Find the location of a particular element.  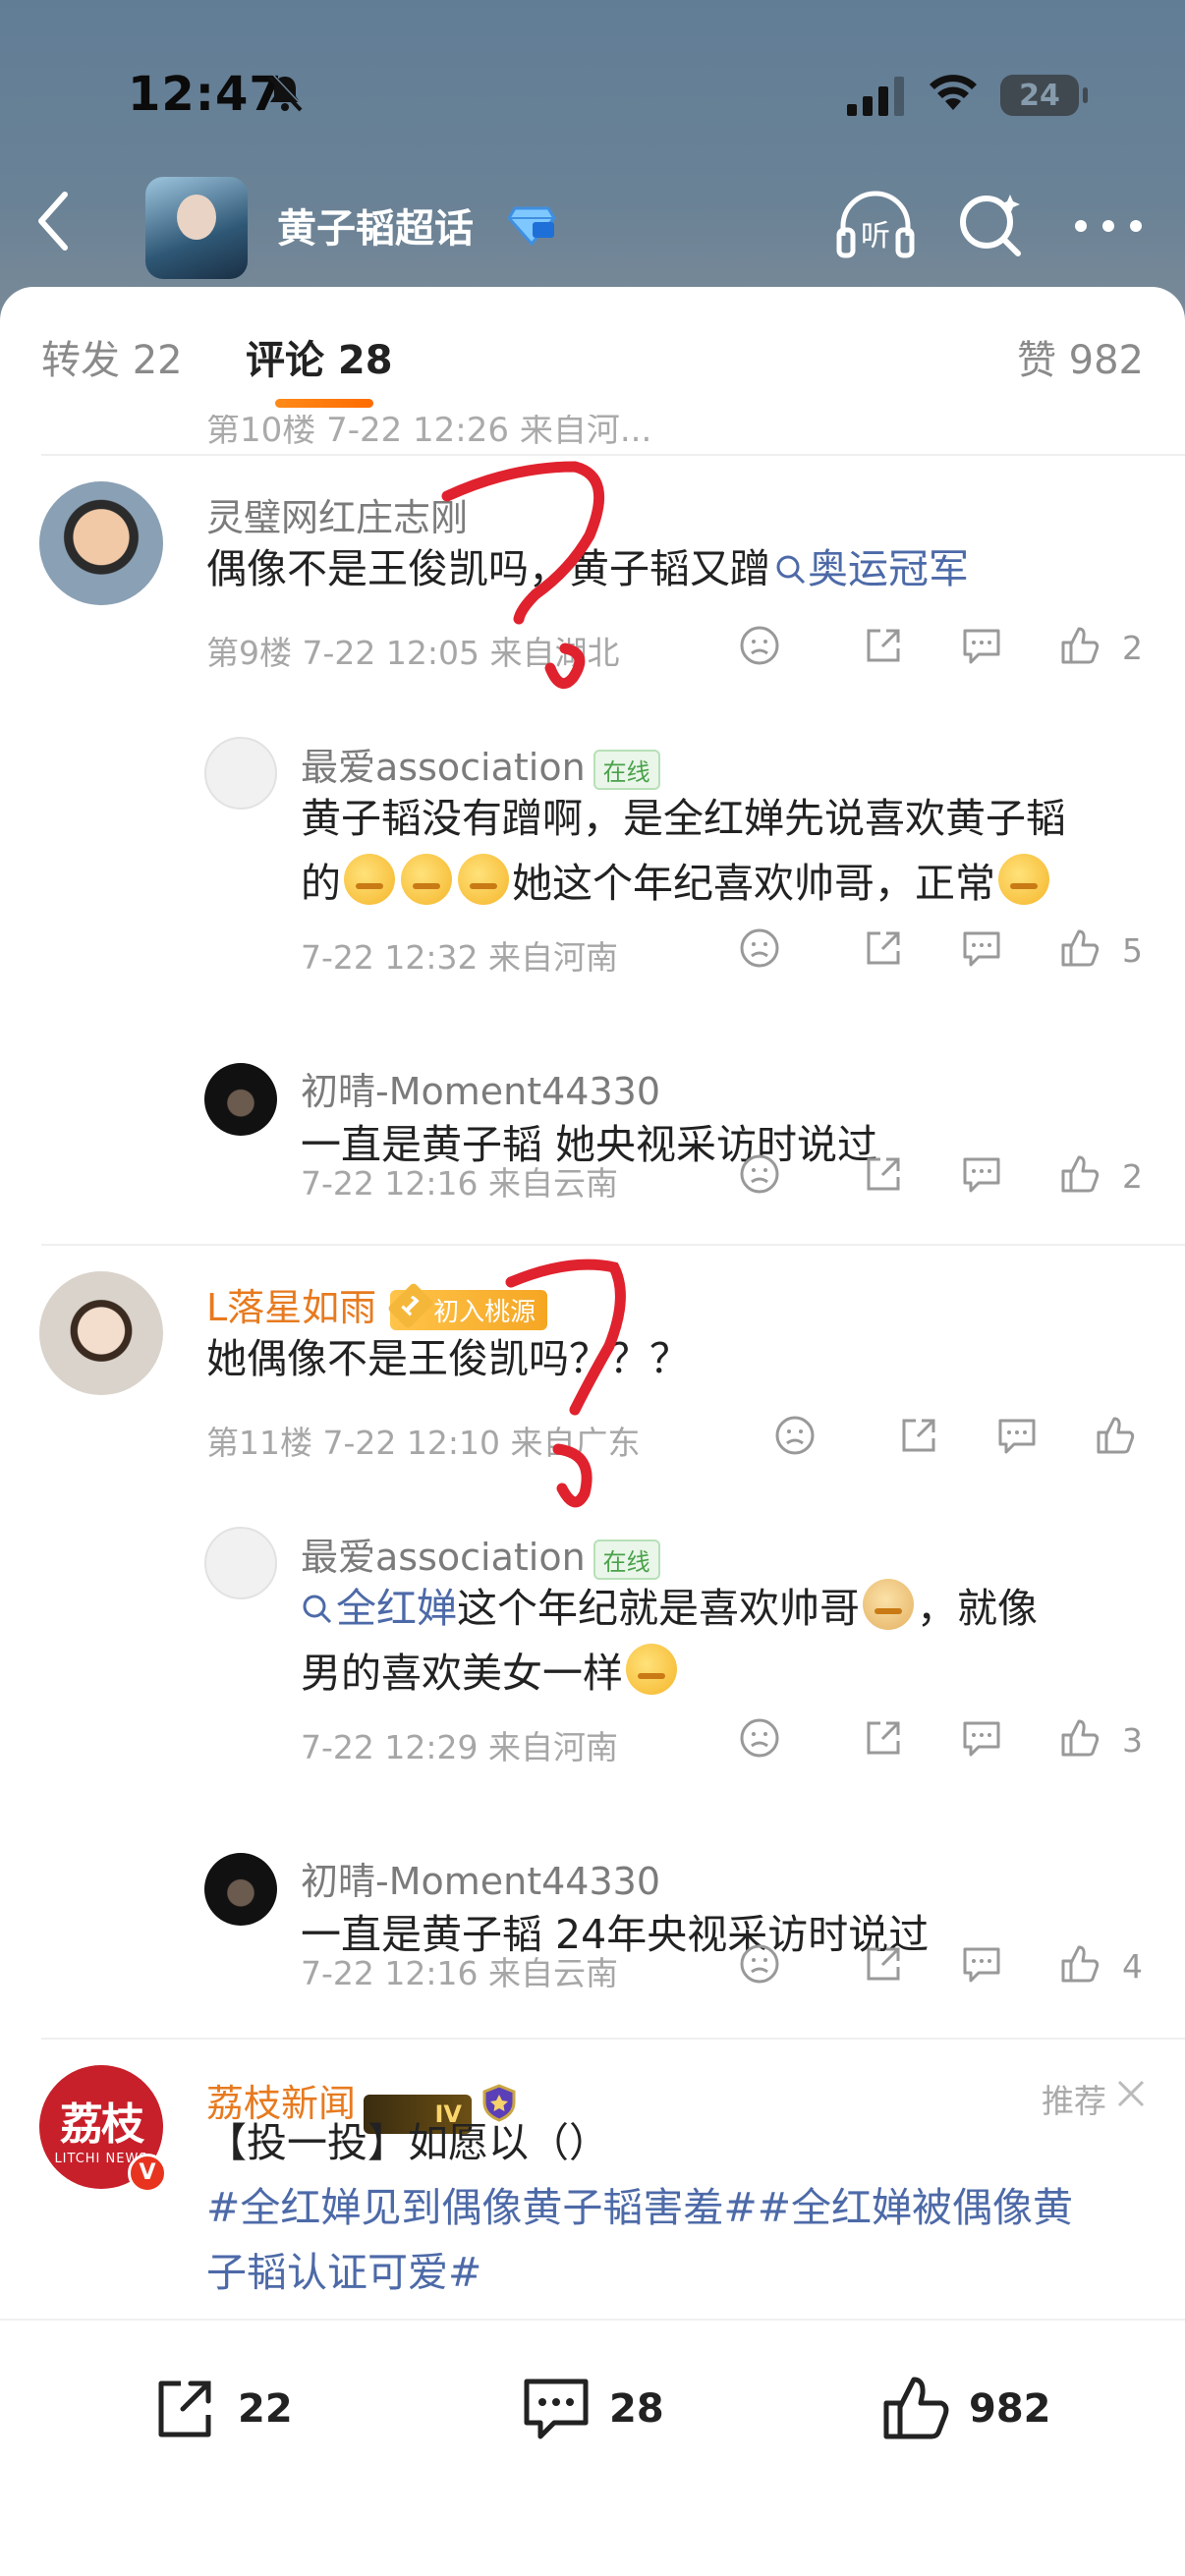

comment-bubble-icon is located at coordinates (557, 2409).